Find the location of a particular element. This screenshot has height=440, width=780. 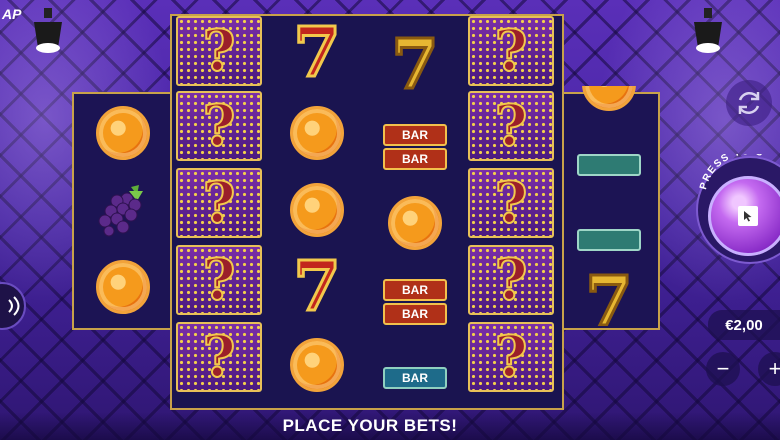

sound-icon is located at coordinates (14, 306).